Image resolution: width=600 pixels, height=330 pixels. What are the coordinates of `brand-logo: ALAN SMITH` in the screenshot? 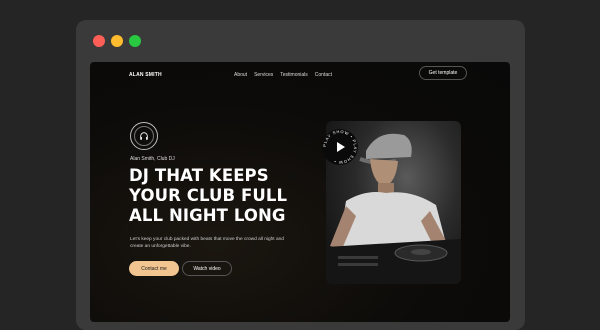 It's located at (145, 75).